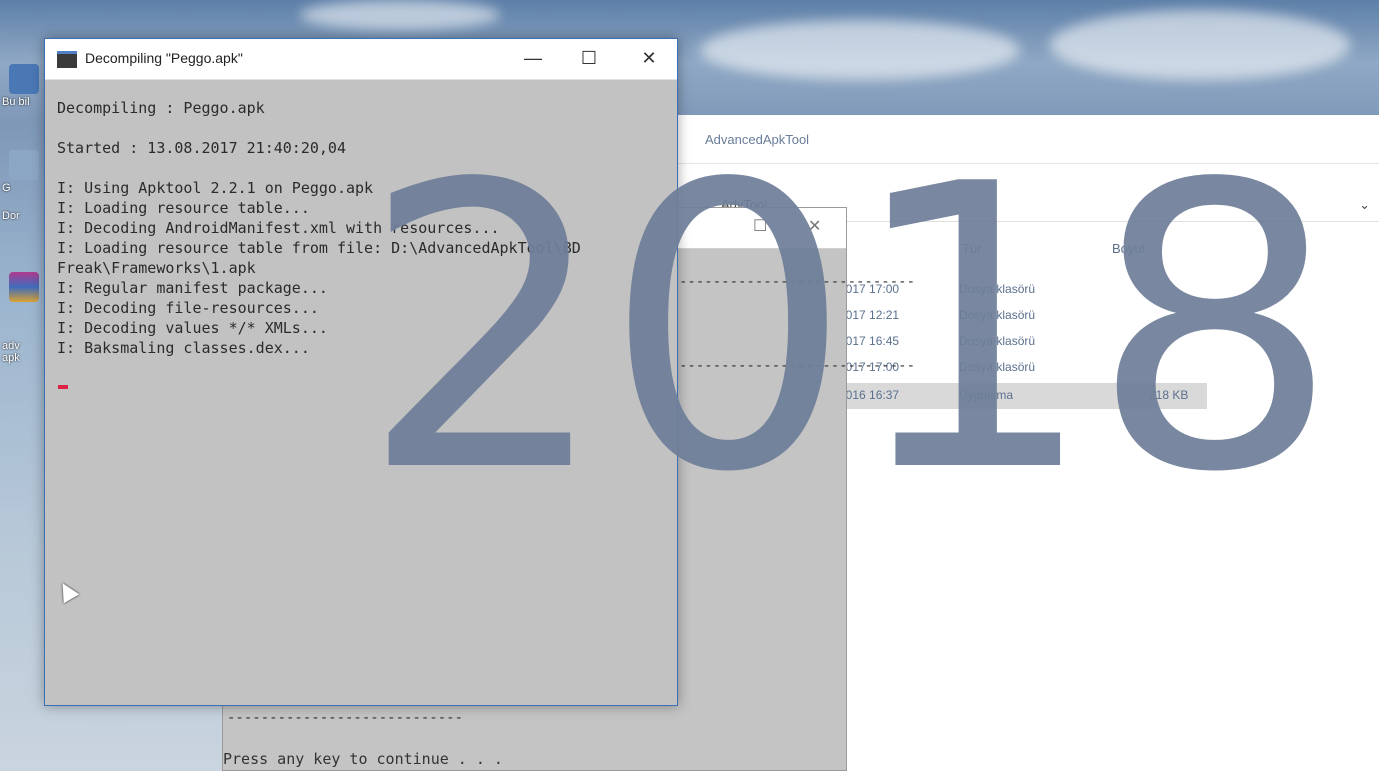 The width and height of the screenshot is (1379, 771). I want to click on desktop-icon: G, so click(24, 172).